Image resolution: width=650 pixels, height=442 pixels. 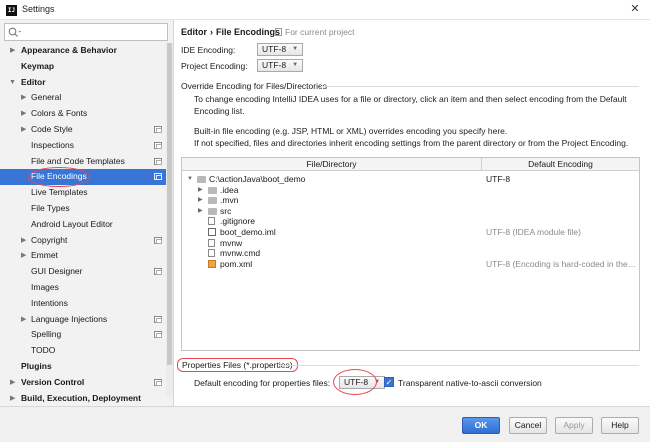 What do you see at coordinates (236, 263) in the screenshot?
I see `file-name: pom.xml` at bounding box center [236, 263].